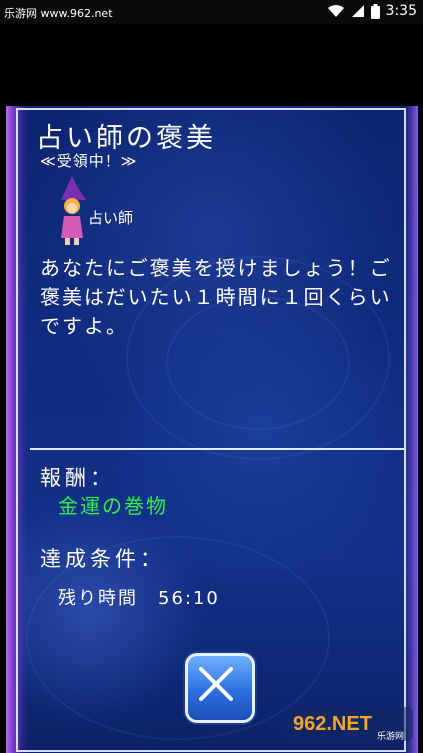  Describe the element at coordinates (217, 449) in the screenshot. I see `section-divider` at that location.